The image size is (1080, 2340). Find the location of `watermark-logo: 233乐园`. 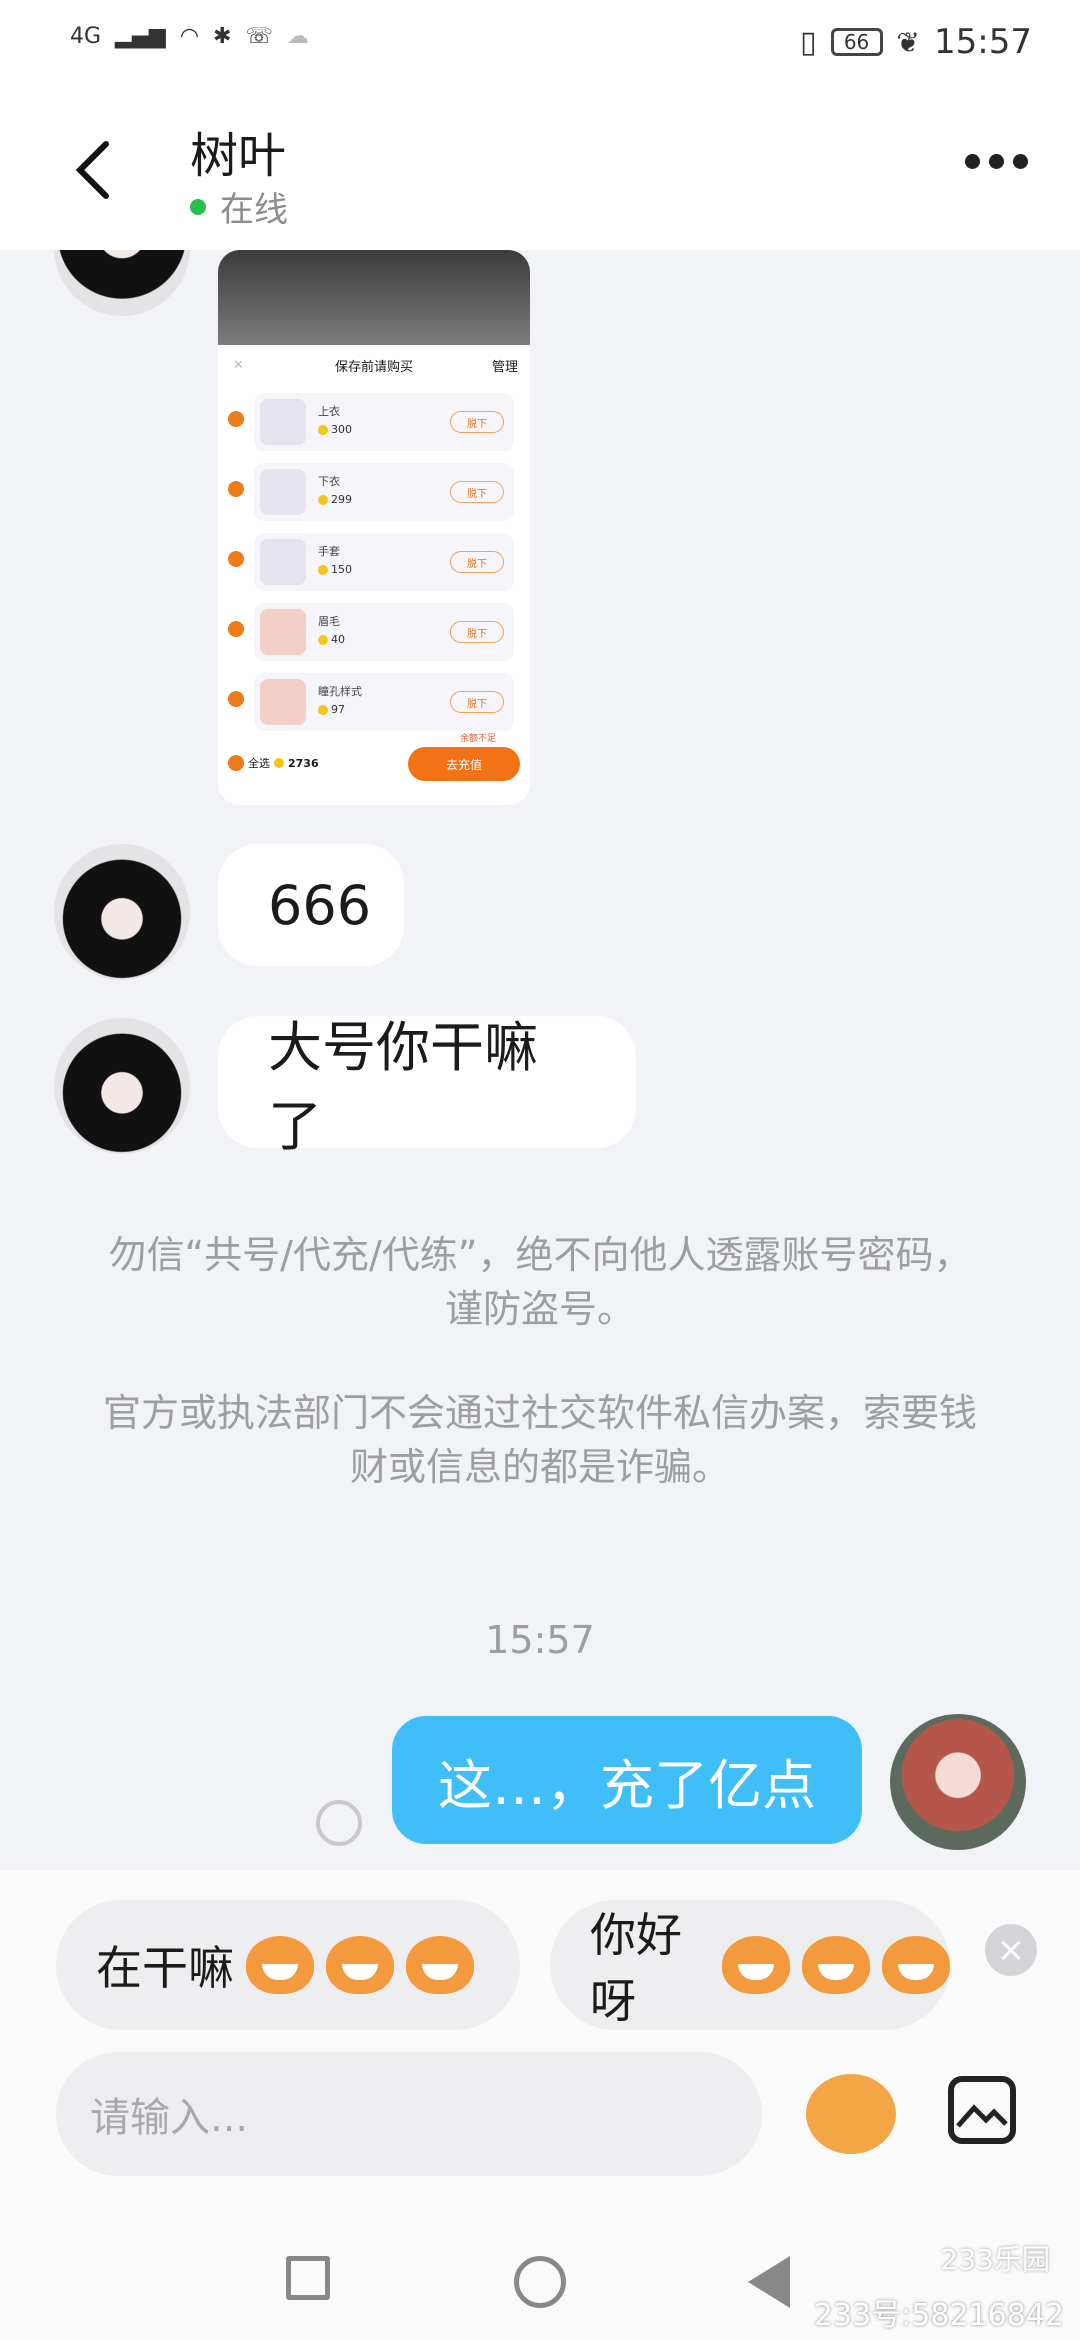

watermark-logo: 233乐园 is located at coordinates (995, 2259).